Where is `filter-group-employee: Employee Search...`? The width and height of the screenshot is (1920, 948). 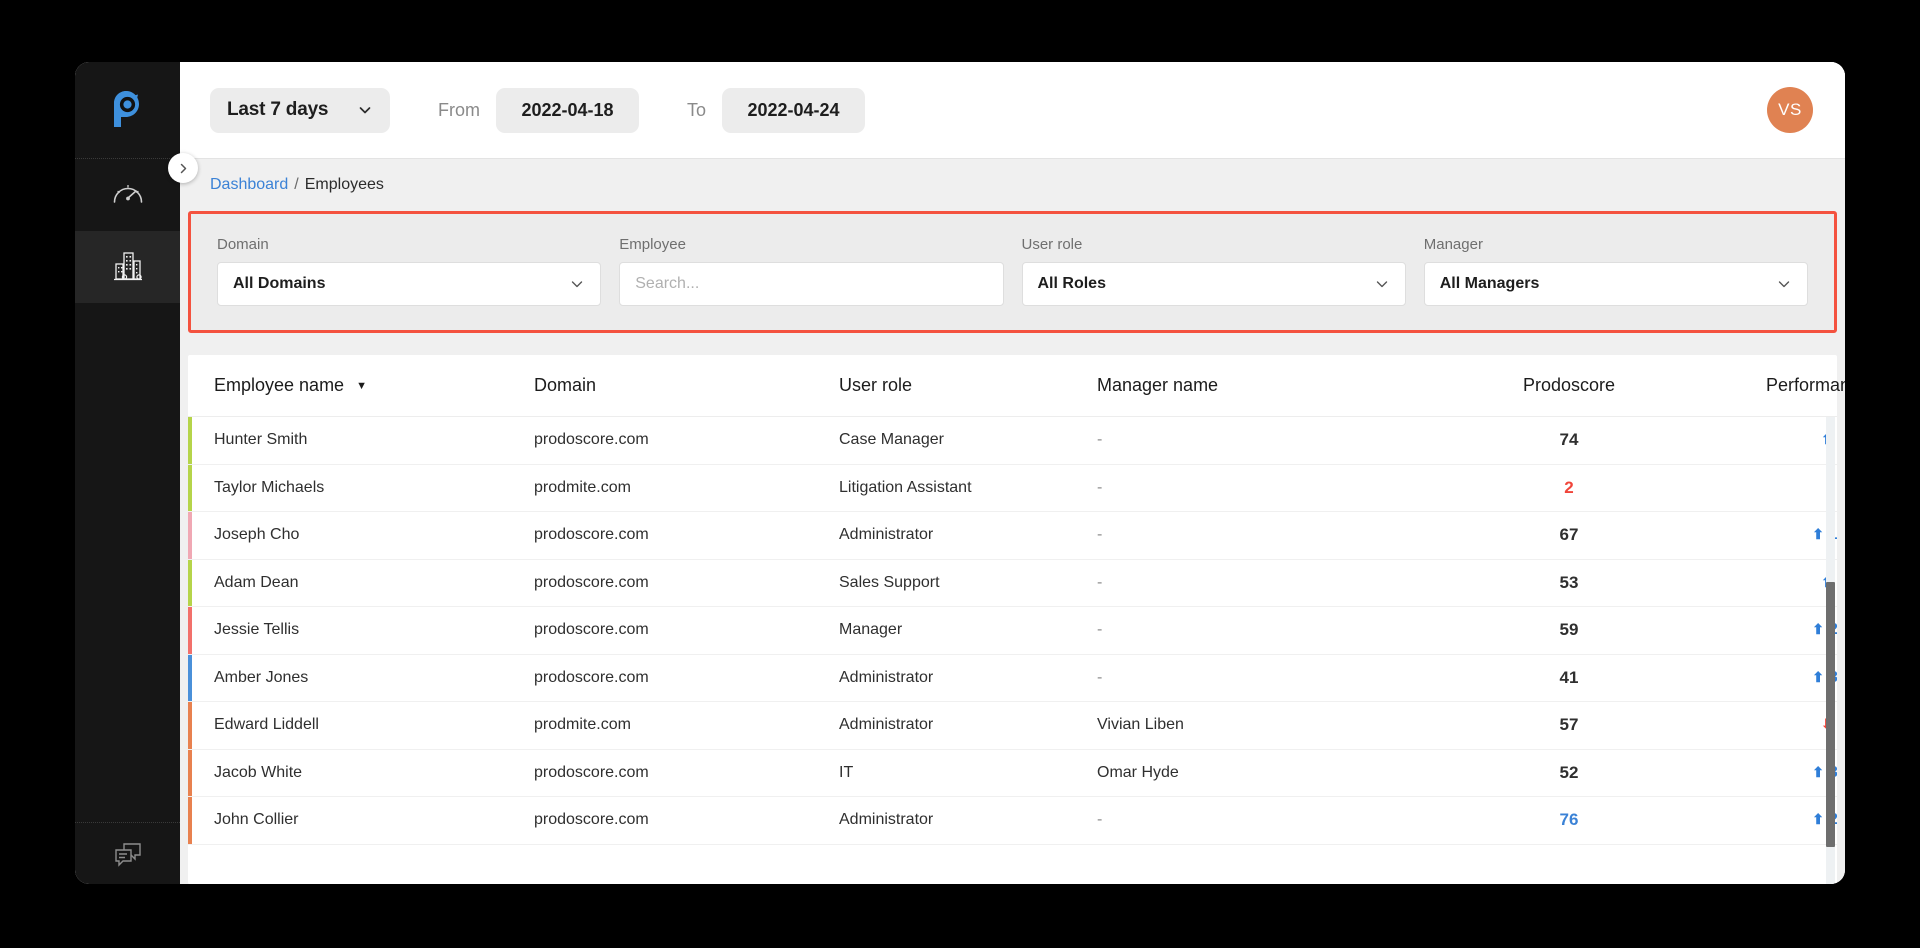
filter-group-employee: Employee Search... is located at coordinates (811, 271).